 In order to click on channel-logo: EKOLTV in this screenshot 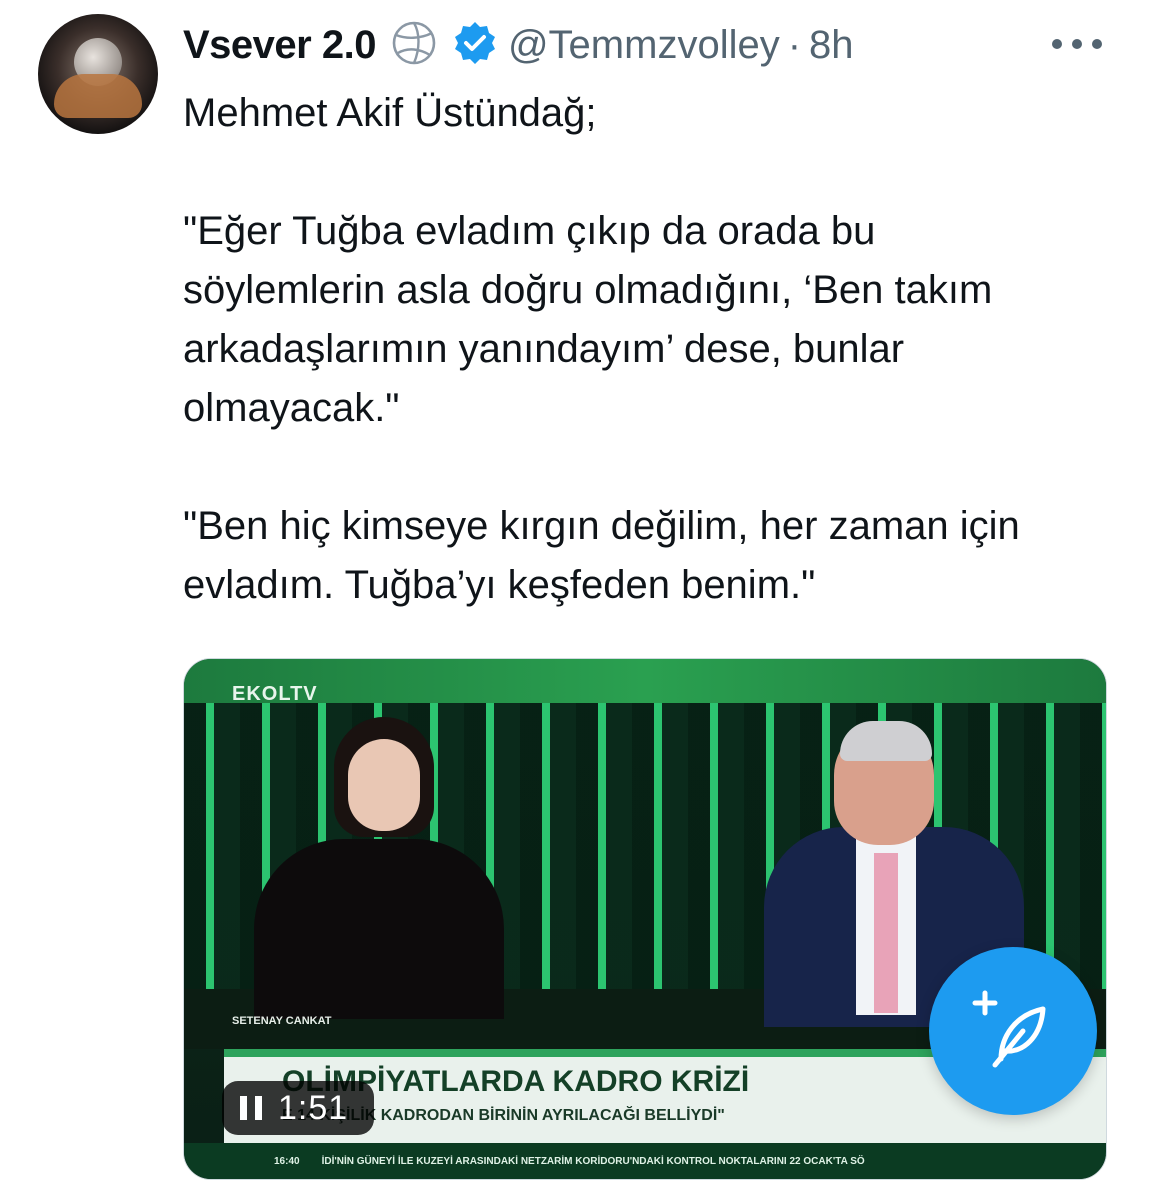, I will do `click(275, 694)`.